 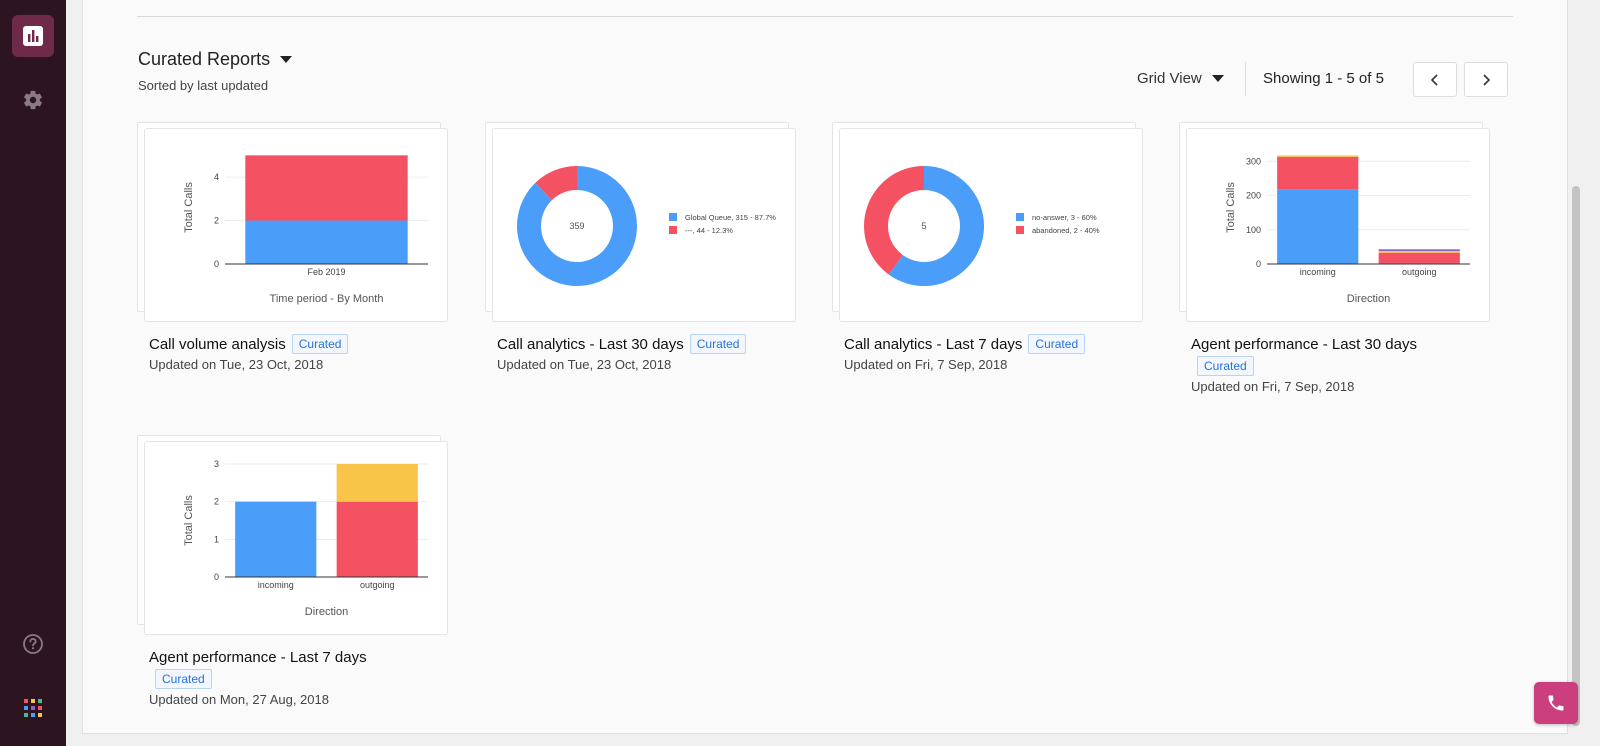 I want to click on legend-label: ---, 44 - 12.3%, so click(x=709, y=230).